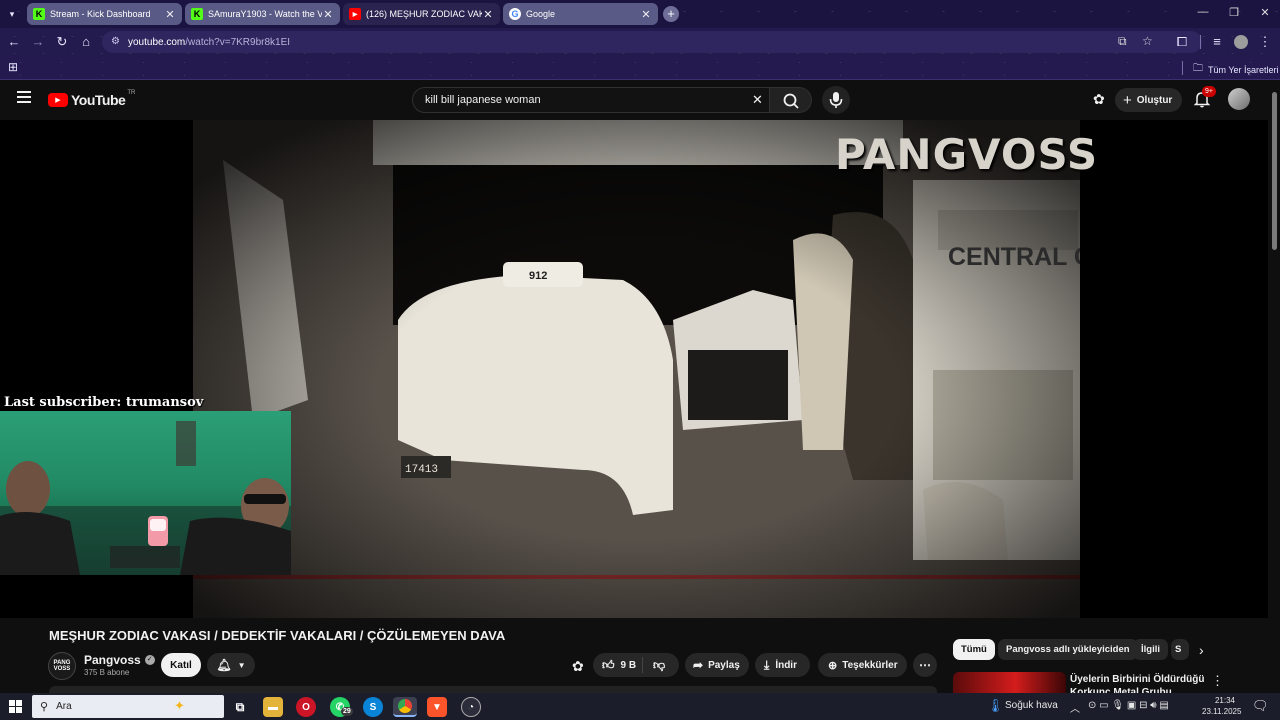  I want to click on clock-date: 23.11.2025, so click(1221, 711).